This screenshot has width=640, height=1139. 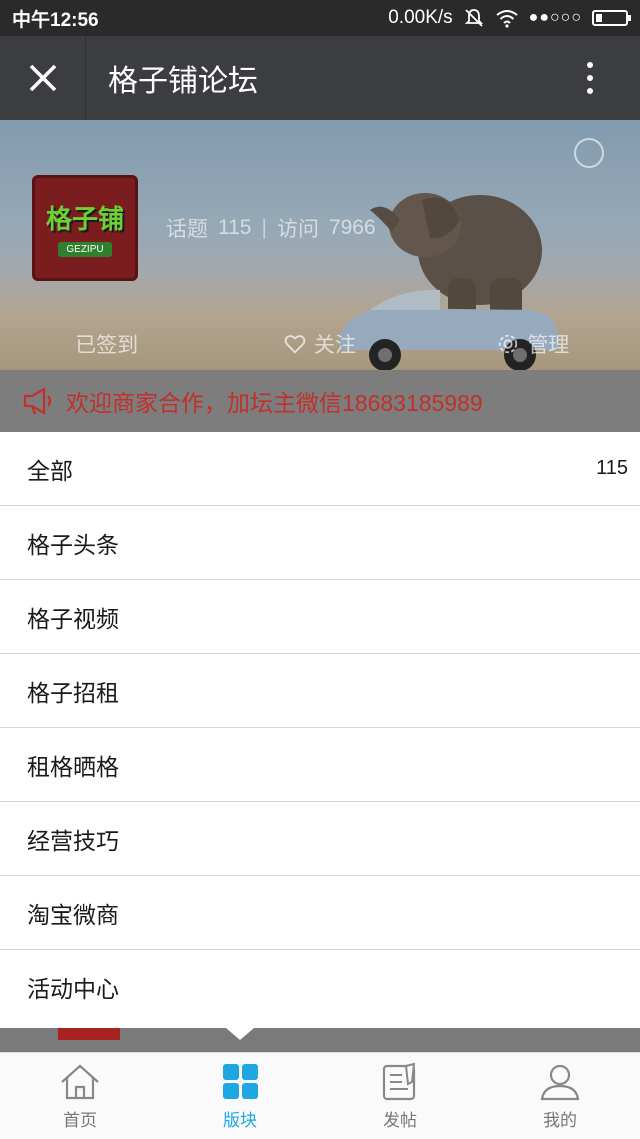 I want to click on tab-sections: 版块, so click(x=240, y=1096).